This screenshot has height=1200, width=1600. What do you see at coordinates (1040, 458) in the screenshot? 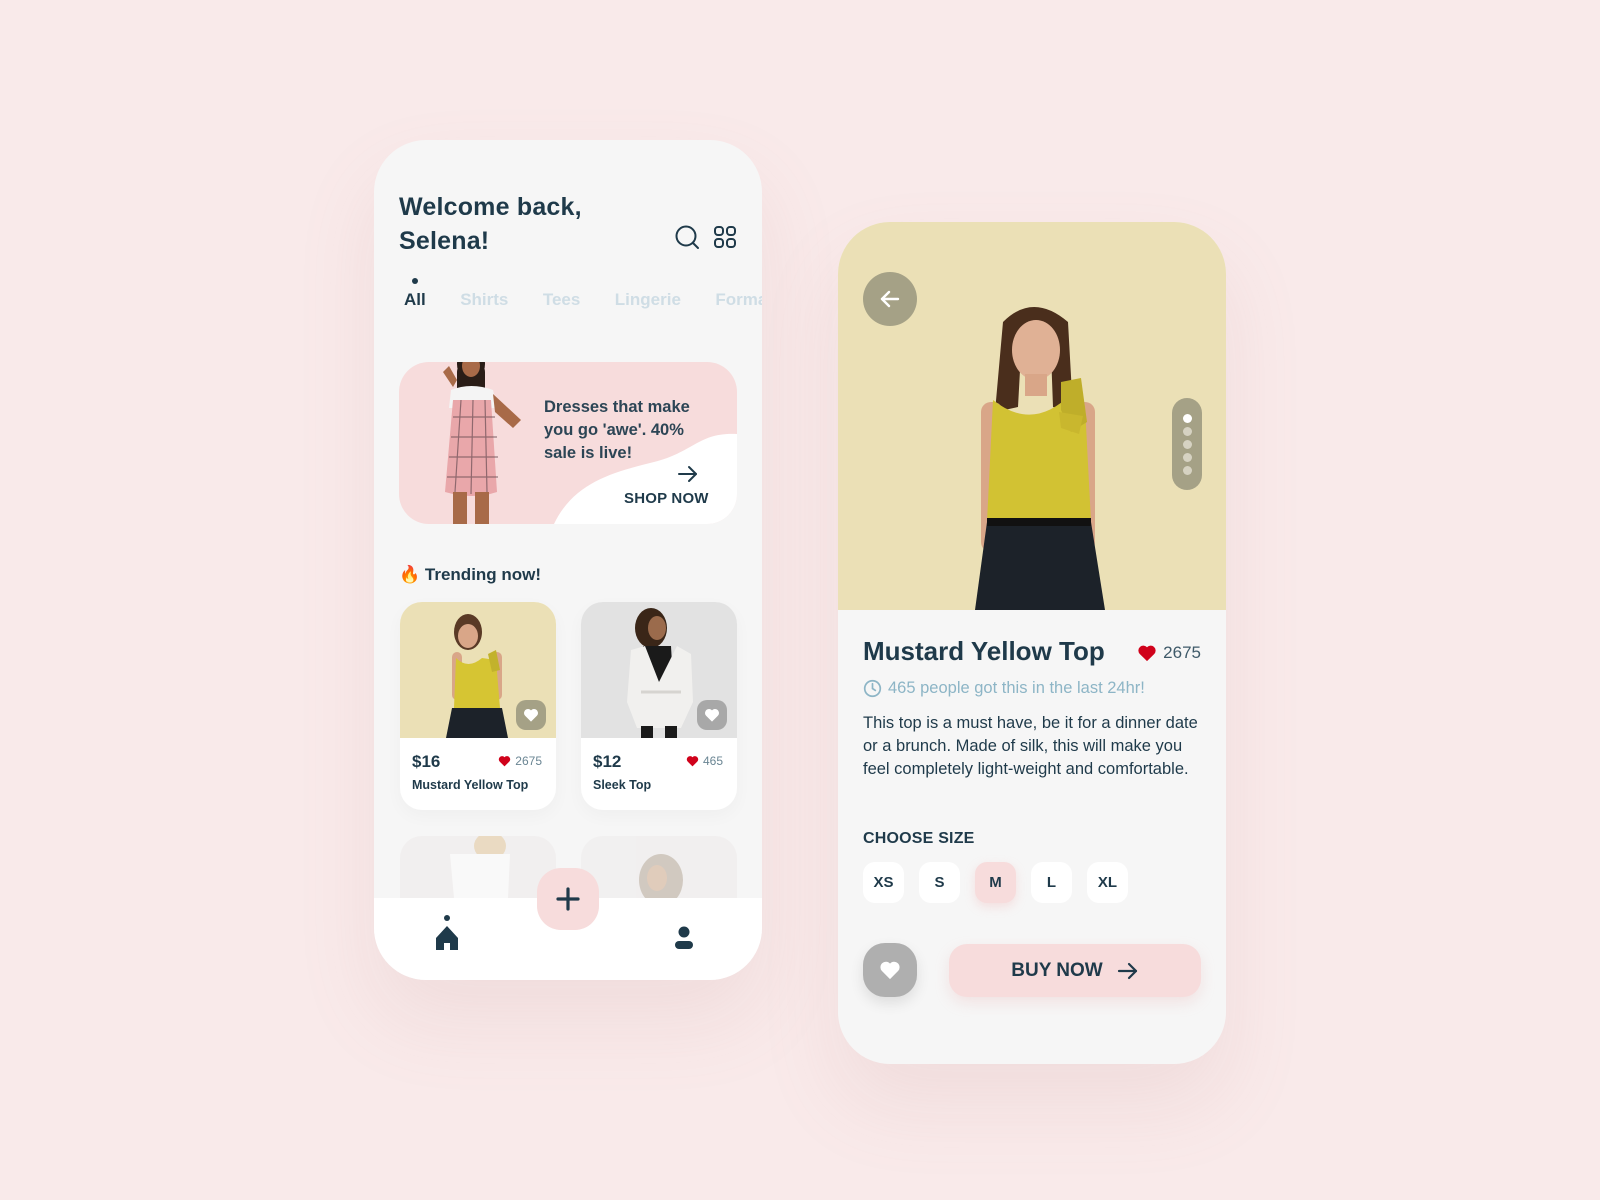
I see `product-photo-mustard-top-large` at bounding box center [1040, 458].